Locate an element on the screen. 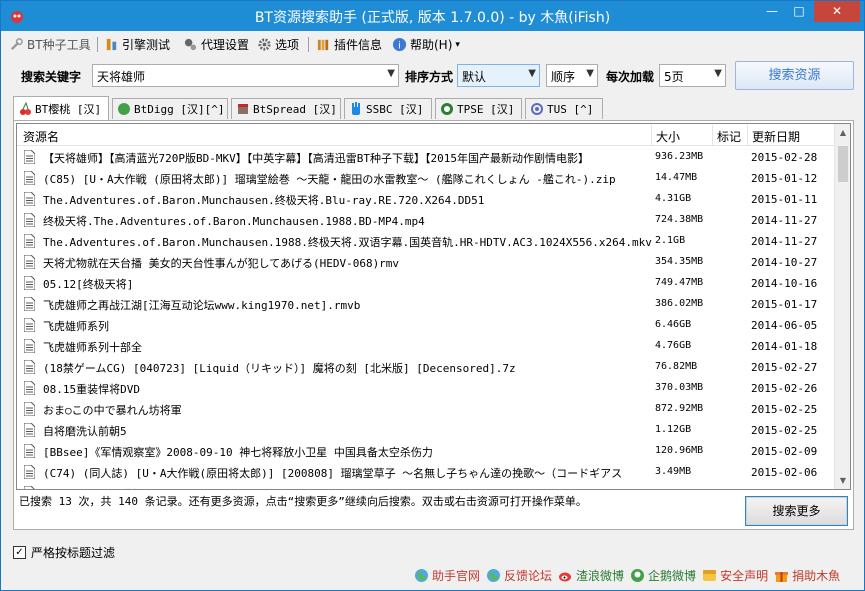 This screenshot has width=865, height=591. tab-ssbc: SSBC [汉] is located at coordinates (388, 108).